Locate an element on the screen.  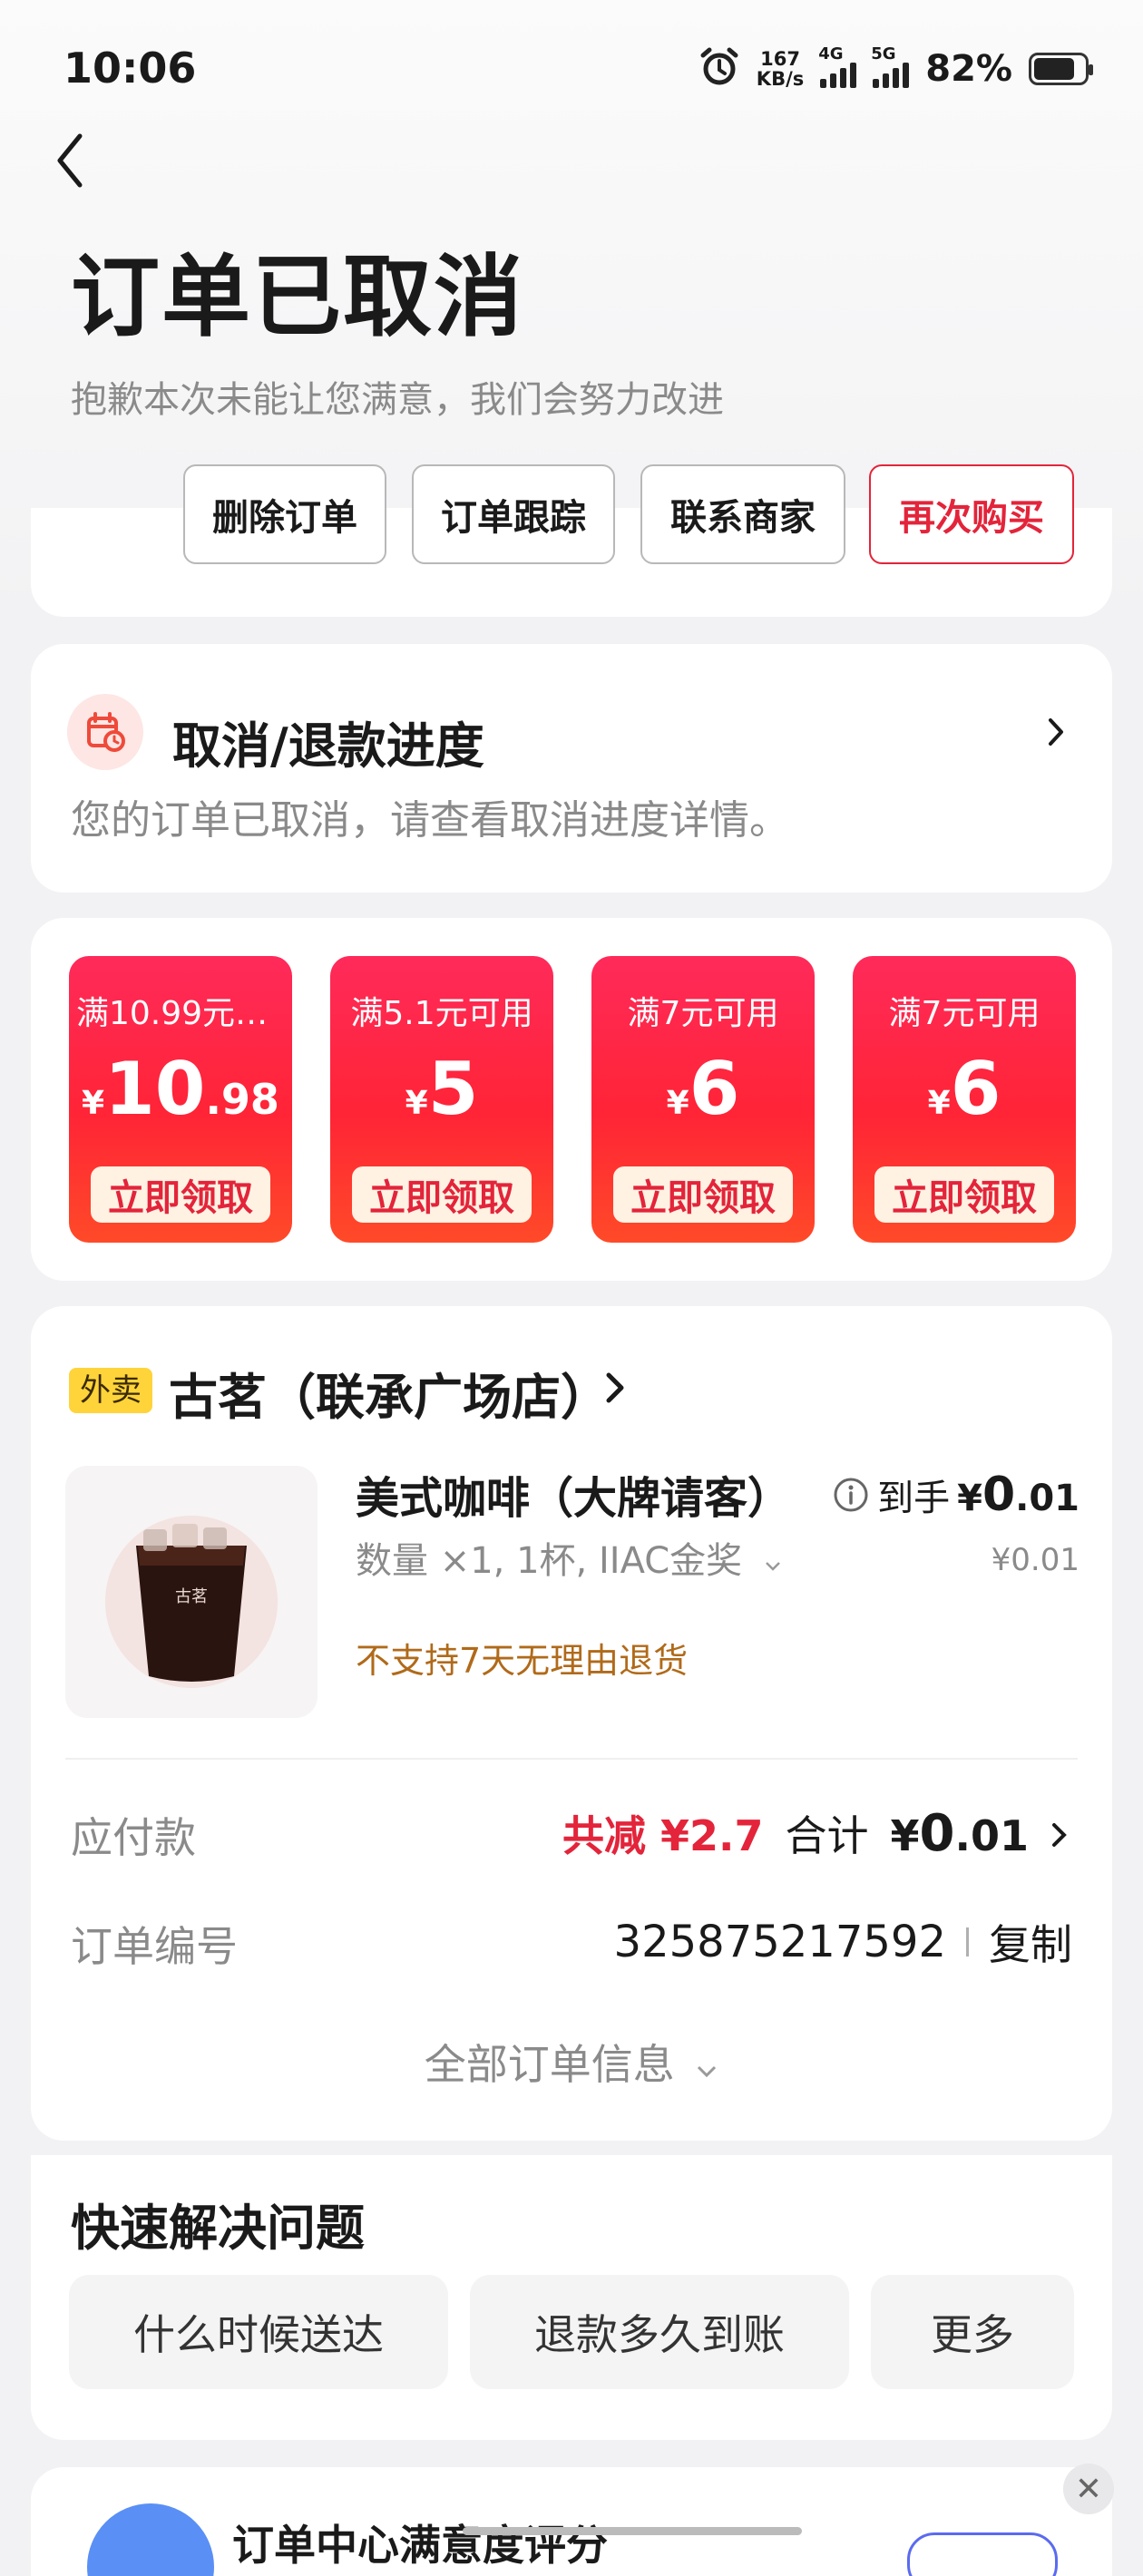
store-chevron-right-icon is located at coordinates (615, 1389).